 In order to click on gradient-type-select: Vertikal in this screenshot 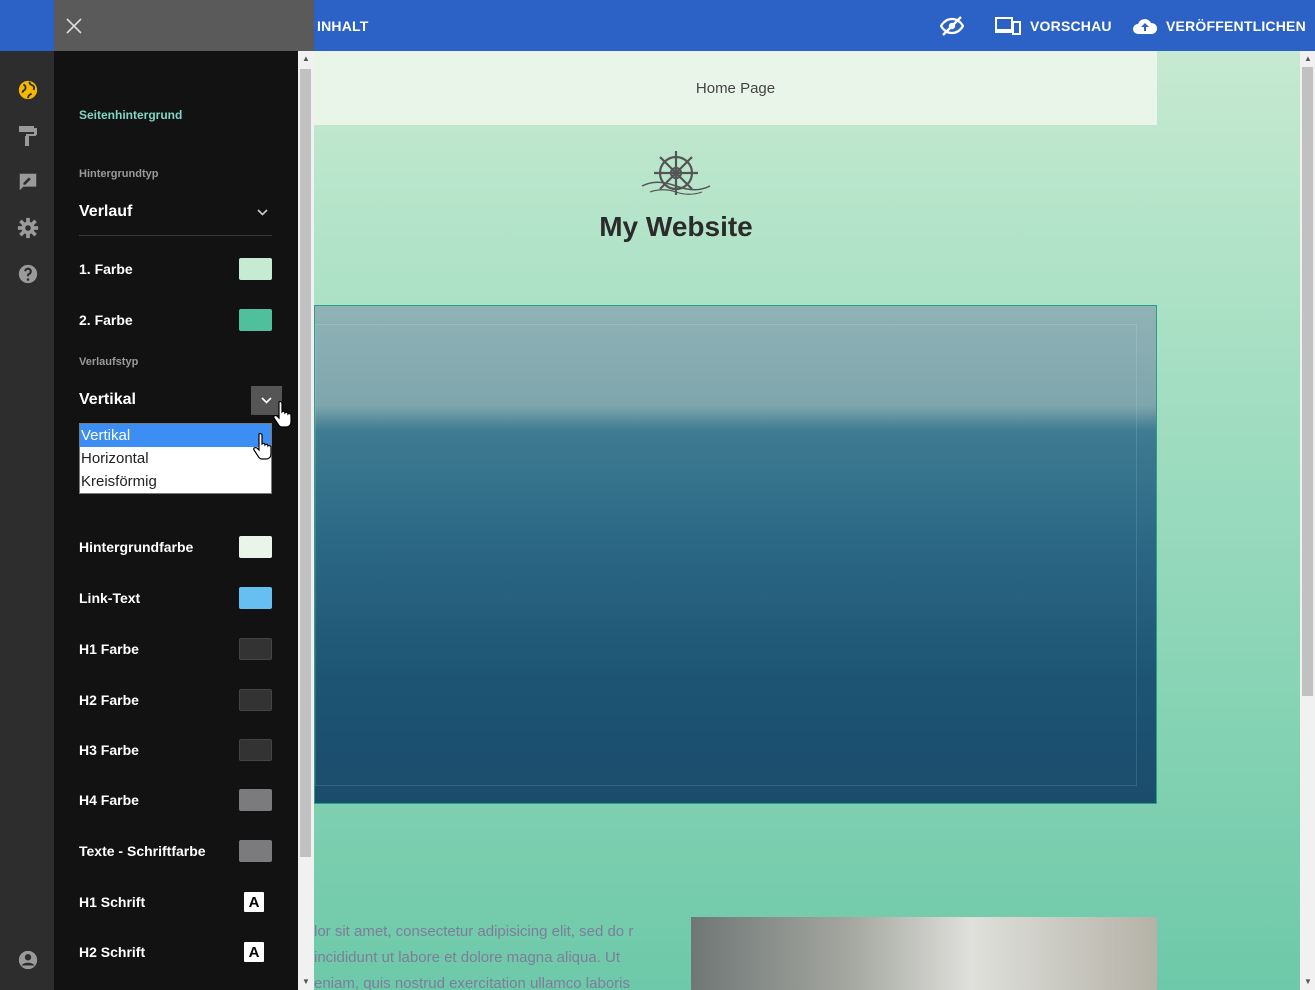, I will do `click(175, 400)`.